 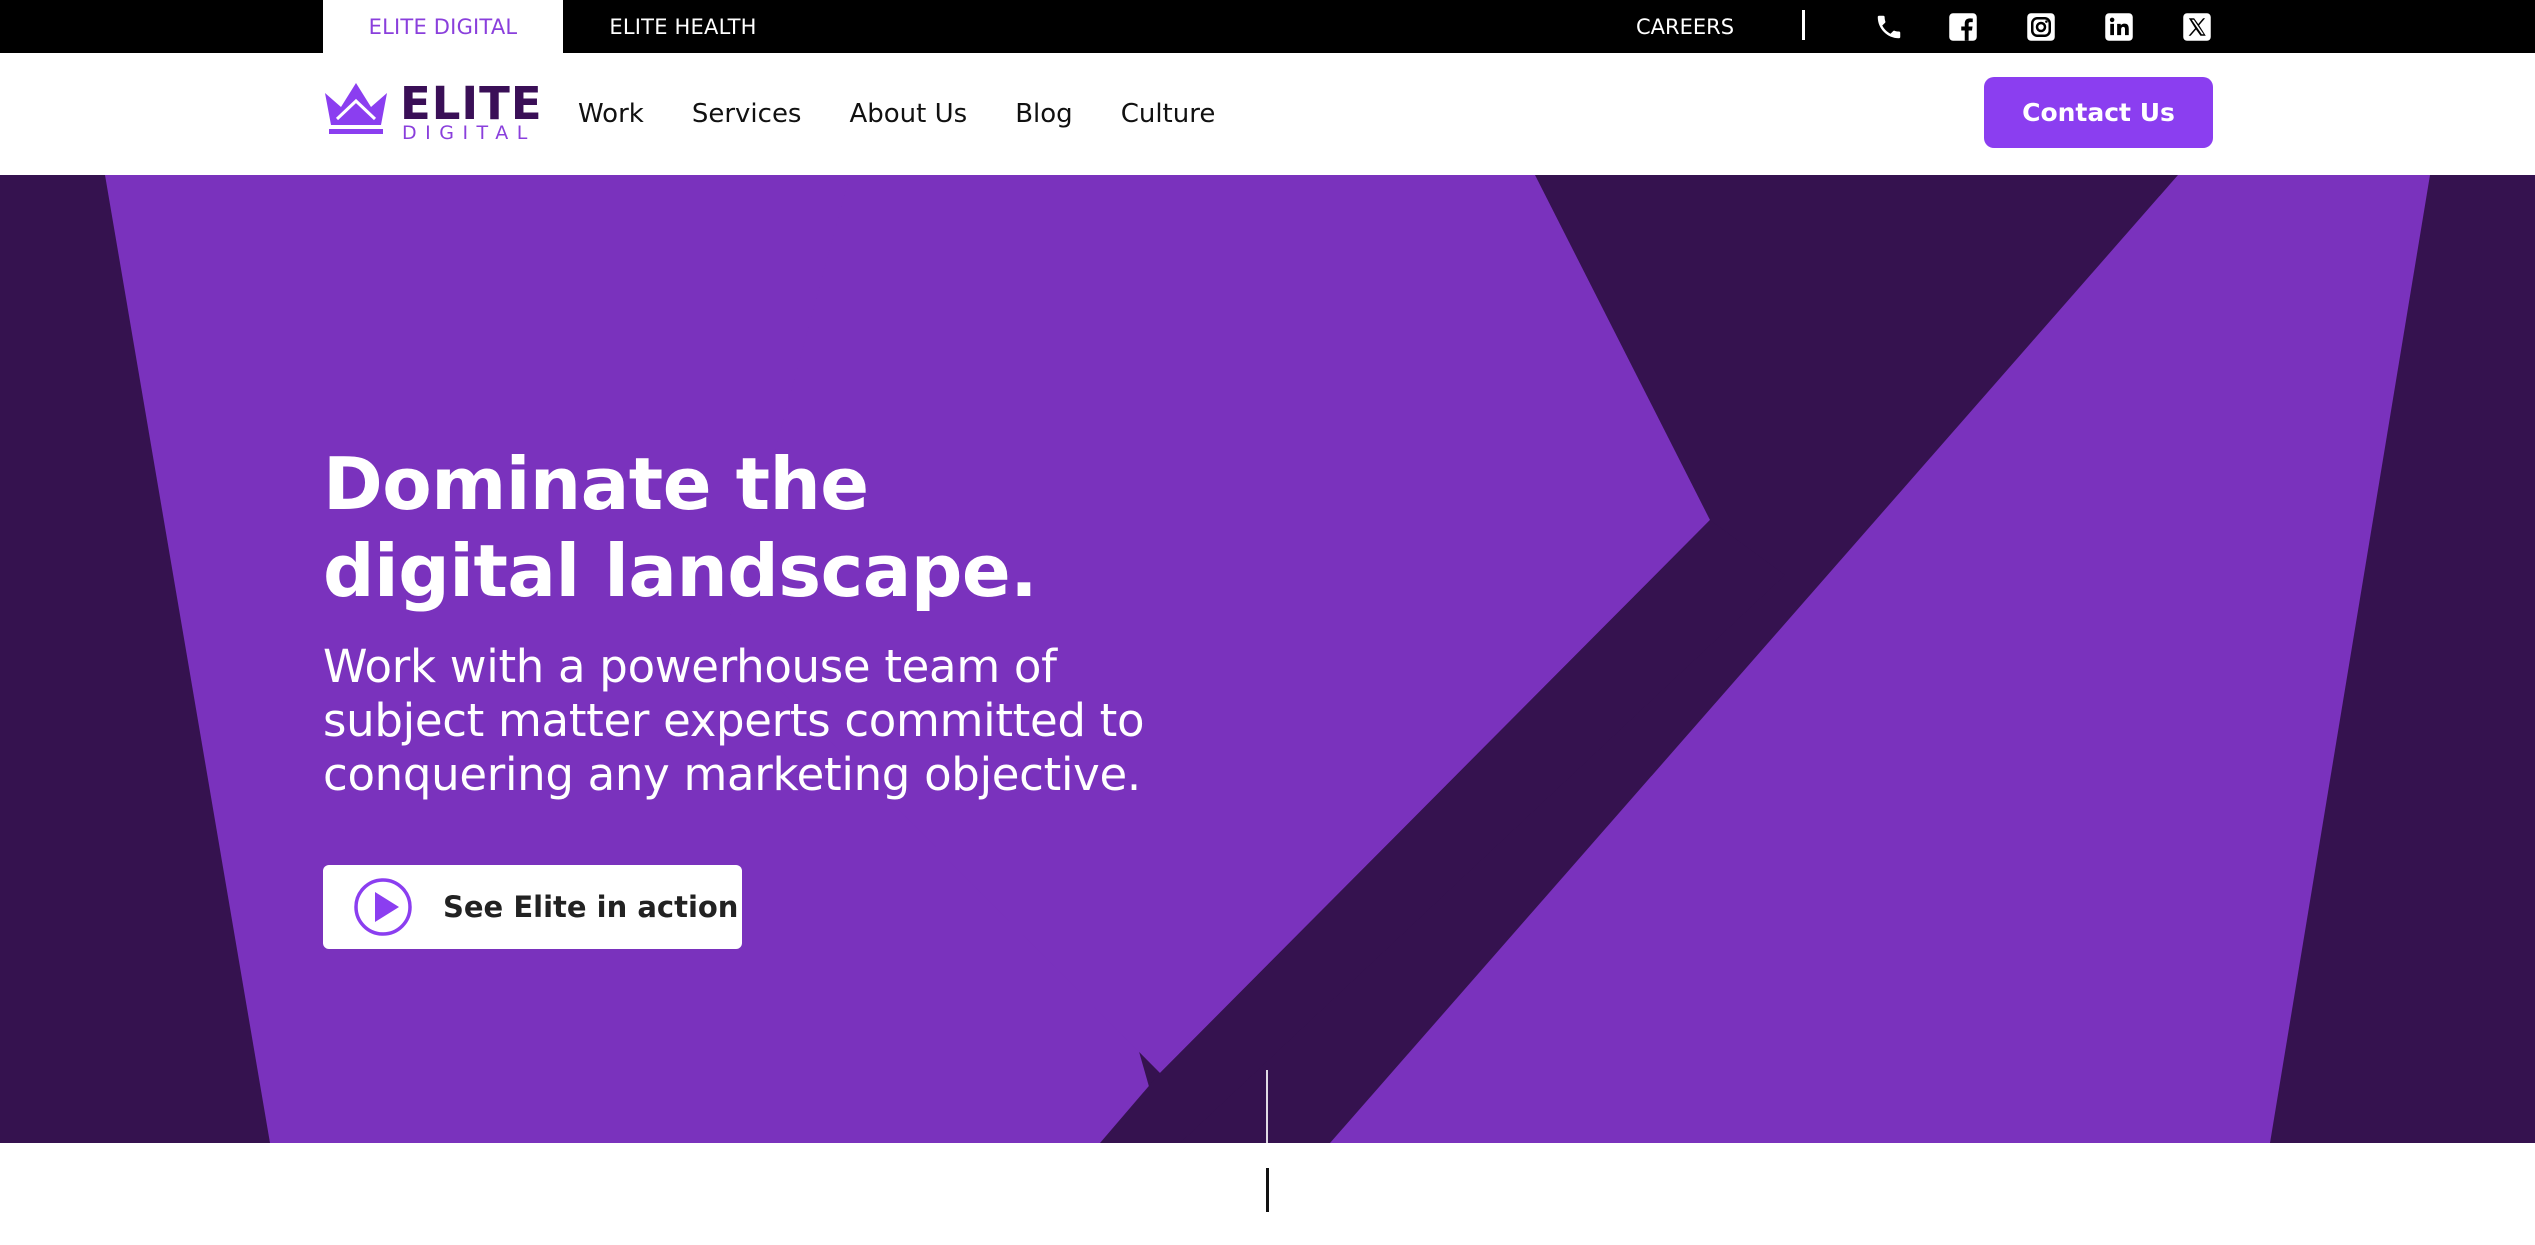 I want to click on see-elite-in-action-button: See Elite in action, so click(x=532, y=907).